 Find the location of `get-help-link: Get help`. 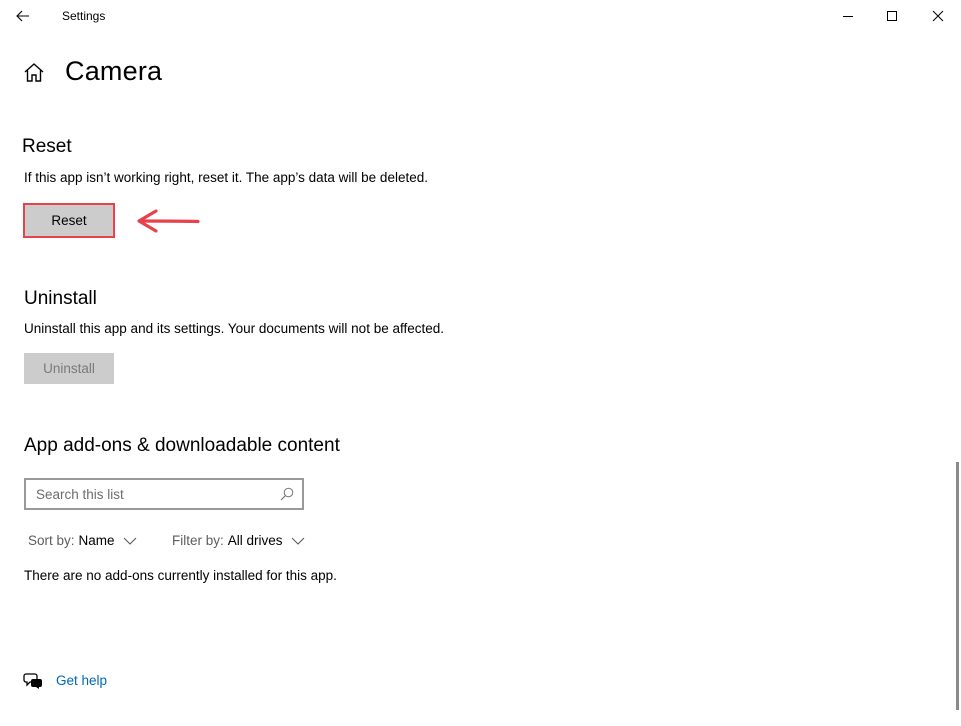

get-help-link: Get help is located at coordinates (81, 680).